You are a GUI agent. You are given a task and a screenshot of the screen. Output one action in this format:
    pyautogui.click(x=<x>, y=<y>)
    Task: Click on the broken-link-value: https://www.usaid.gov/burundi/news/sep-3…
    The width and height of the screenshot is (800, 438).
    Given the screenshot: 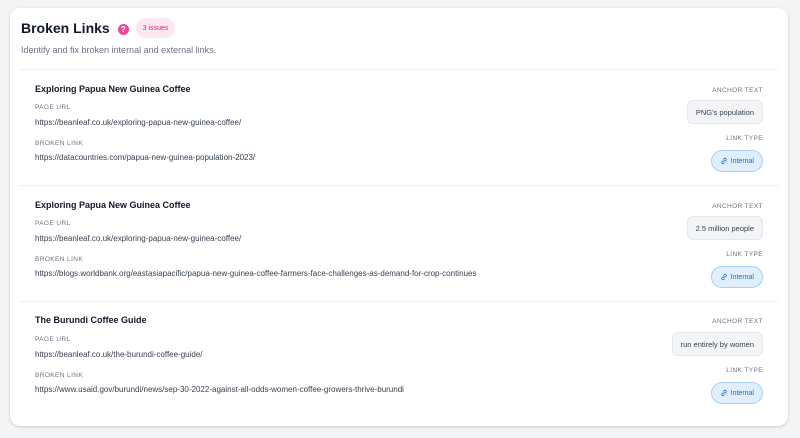 What is the action you would take?
    pyautogui.click(x=219, y=389)
    